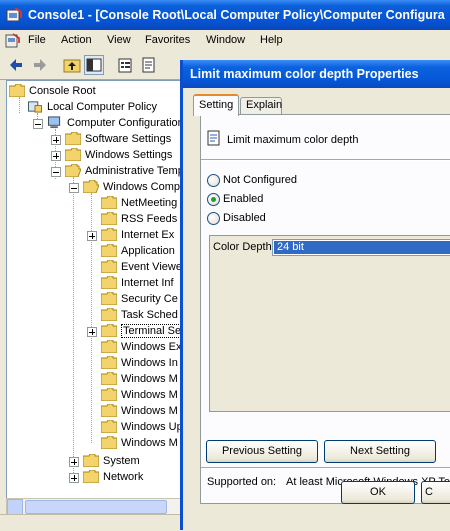  Describe the element at coordinates (380, 451) in the screenshot. I see `next-setting-button: Next Setting` at that location.